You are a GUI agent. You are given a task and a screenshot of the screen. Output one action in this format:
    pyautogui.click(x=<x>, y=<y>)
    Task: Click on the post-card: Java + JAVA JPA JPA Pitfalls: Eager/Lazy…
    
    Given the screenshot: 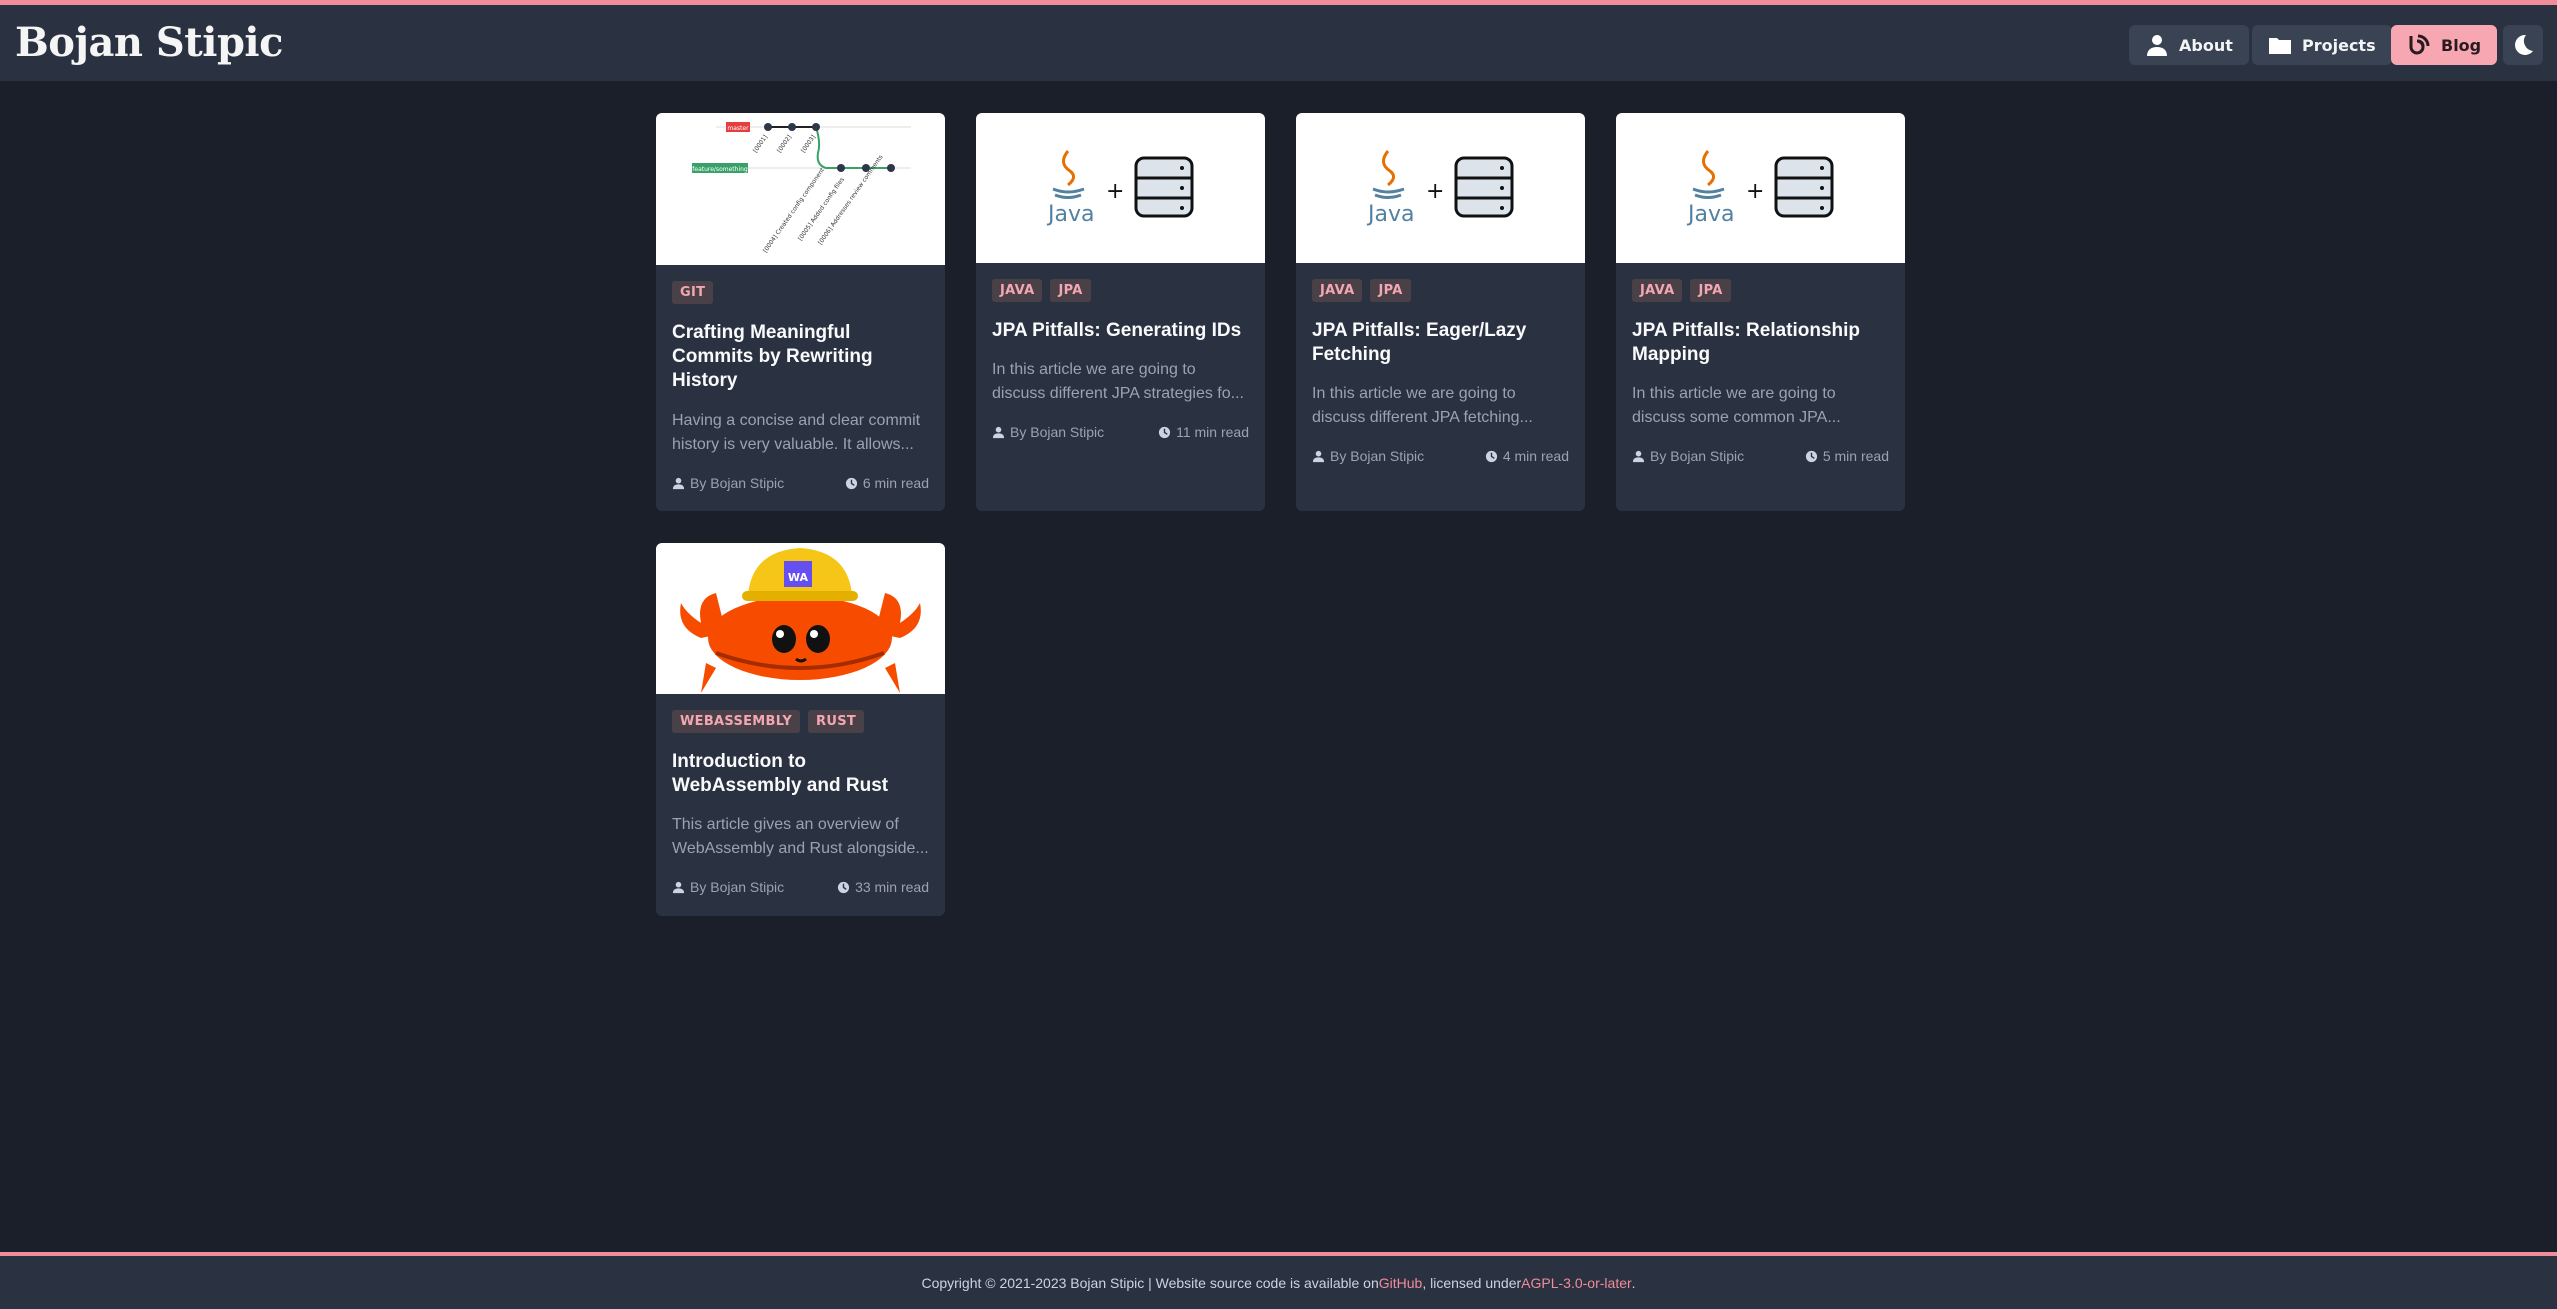 What is the action you would take?
    pyautogui.click(x=1440, y=312)
    